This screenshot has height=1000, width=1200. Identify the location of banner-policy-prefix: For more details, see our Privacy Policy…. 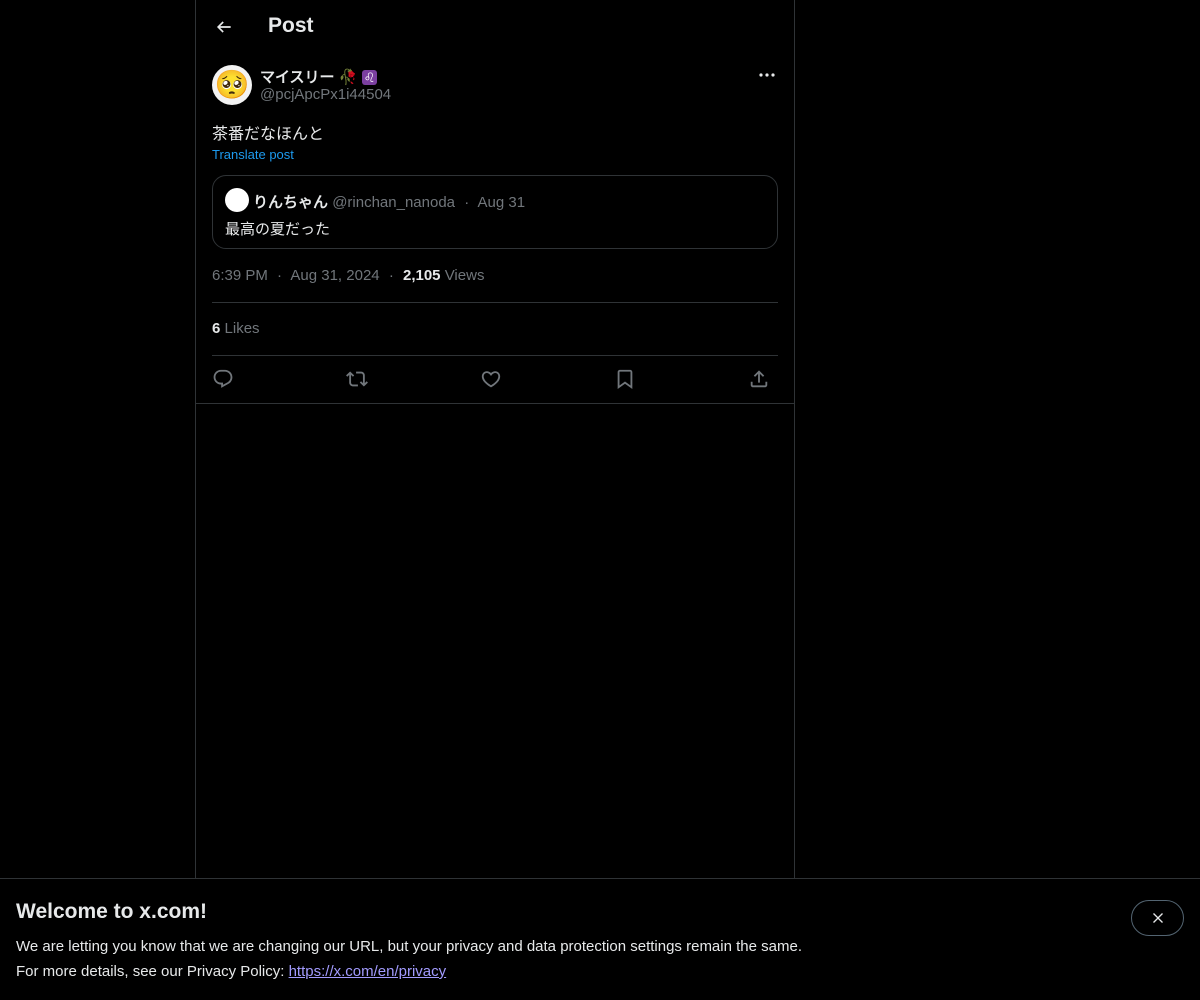
(152, 971).